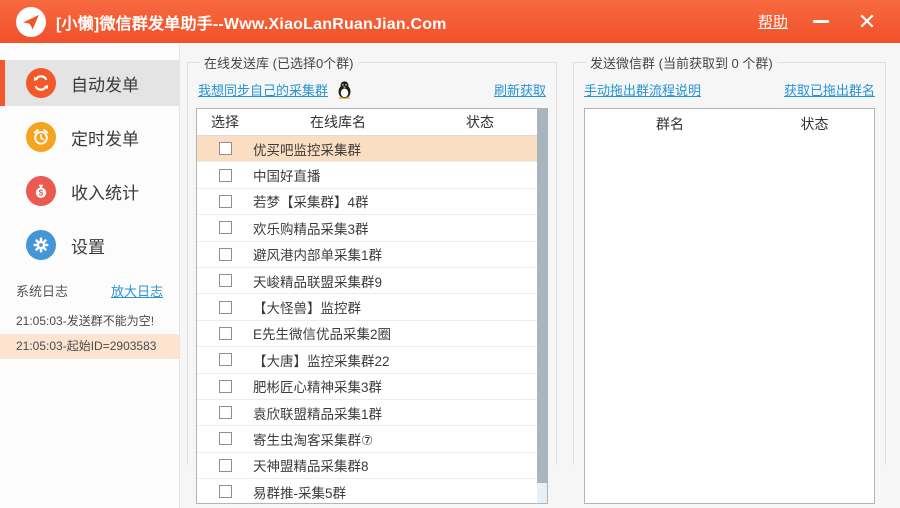 This screenshot has width=900, height=508. Describe the element at coordinates (137, 290) in the screenshot. I see `enlarge-log-link: 放大日志` at that location.